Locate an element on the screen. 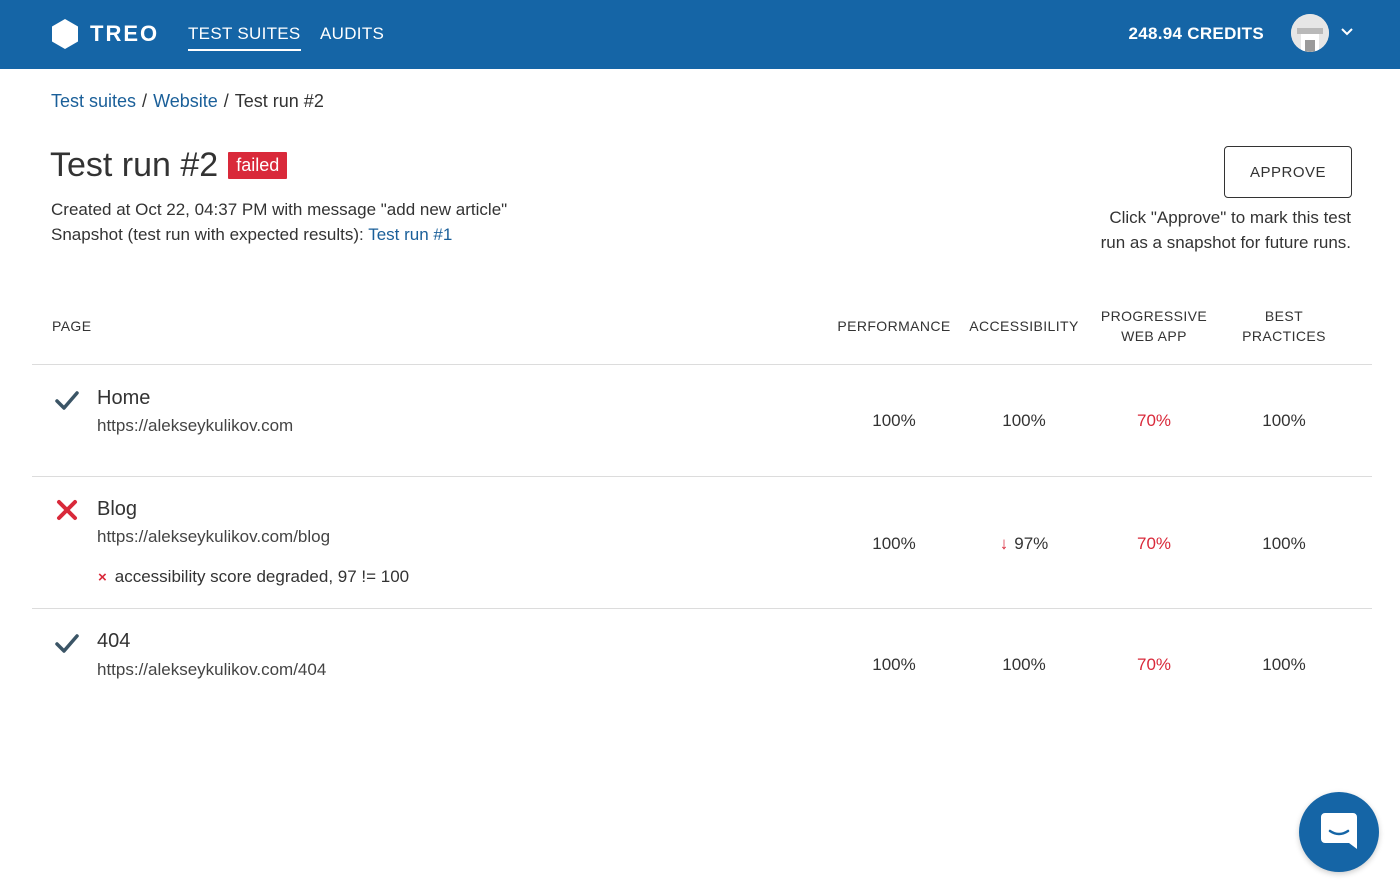 This screenshot has width=1400, height=894. accessibility-score: 97% is located at coordinates (1031, 543).